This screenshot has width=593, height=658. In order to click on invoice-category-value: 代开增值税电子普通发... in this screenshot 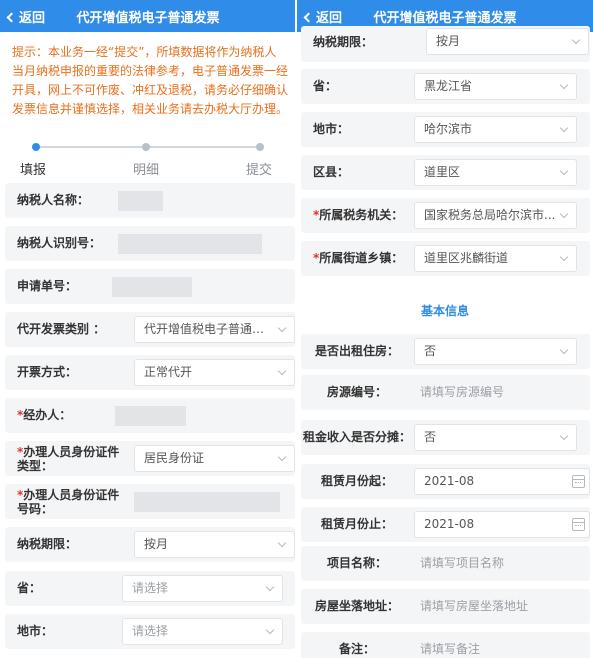, I will do `click(208, 329)`.